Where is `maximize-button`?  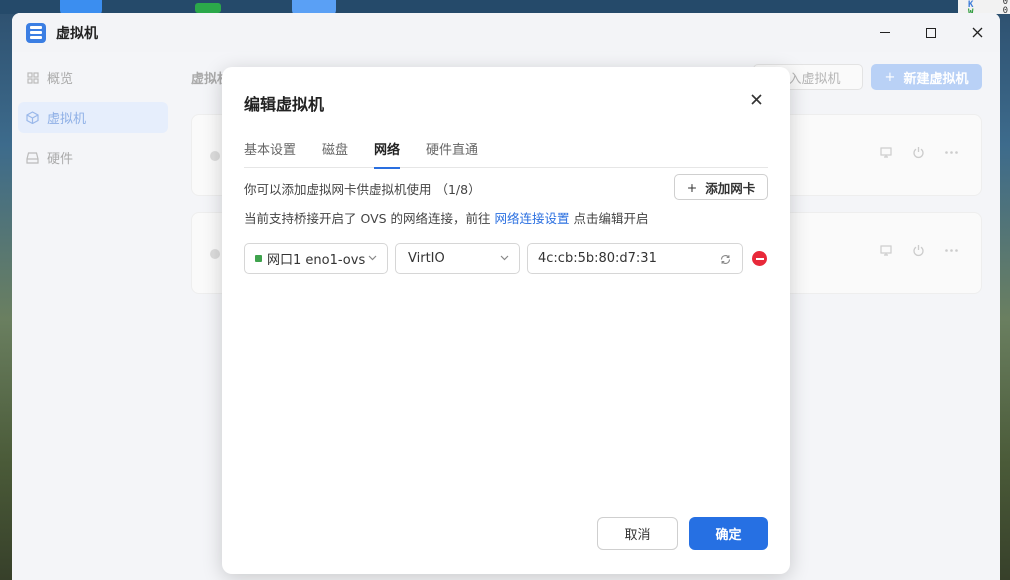 maximize-button is located at coordinates (931, 32).